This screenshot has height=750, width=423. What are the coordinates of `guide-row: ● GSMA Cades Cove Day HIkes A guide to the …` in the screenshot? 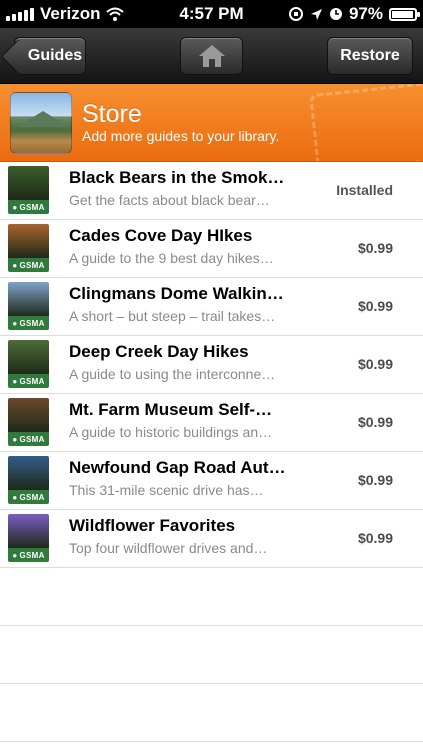 It's located at (211, 249).